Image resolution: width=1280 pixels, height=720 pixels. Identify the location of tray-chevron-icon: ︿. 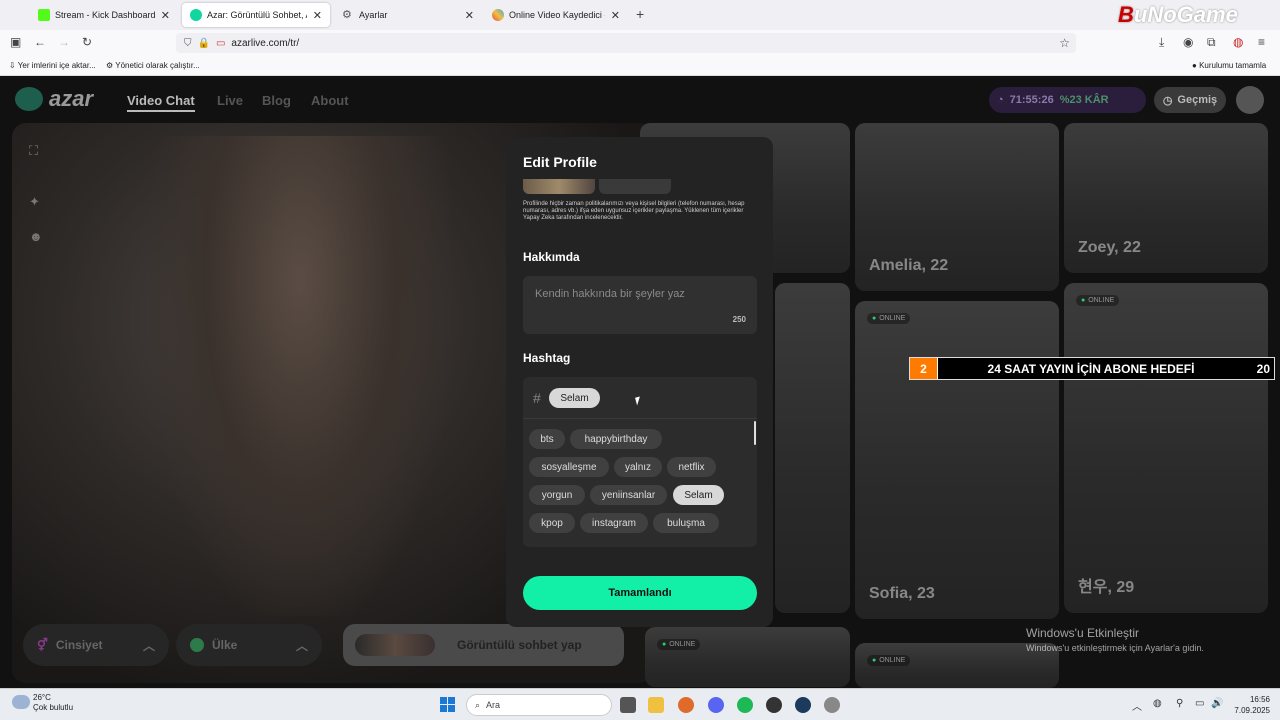
(1137, 705).